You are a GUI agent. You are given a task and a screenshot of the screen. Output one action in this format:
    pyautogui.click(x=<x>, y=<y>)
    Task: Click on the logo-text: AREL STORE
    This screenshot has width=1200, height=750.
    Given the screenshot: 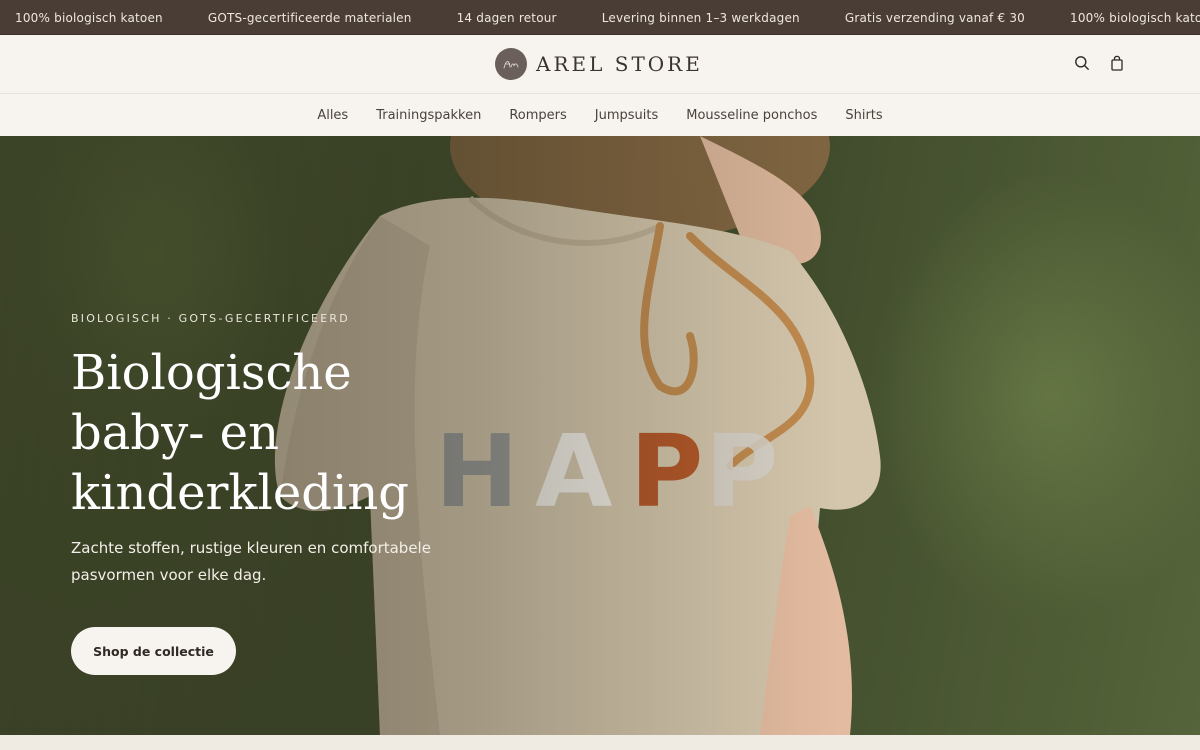 What is the action you would take?
    pyautogui.click(x=619, y=64)
    